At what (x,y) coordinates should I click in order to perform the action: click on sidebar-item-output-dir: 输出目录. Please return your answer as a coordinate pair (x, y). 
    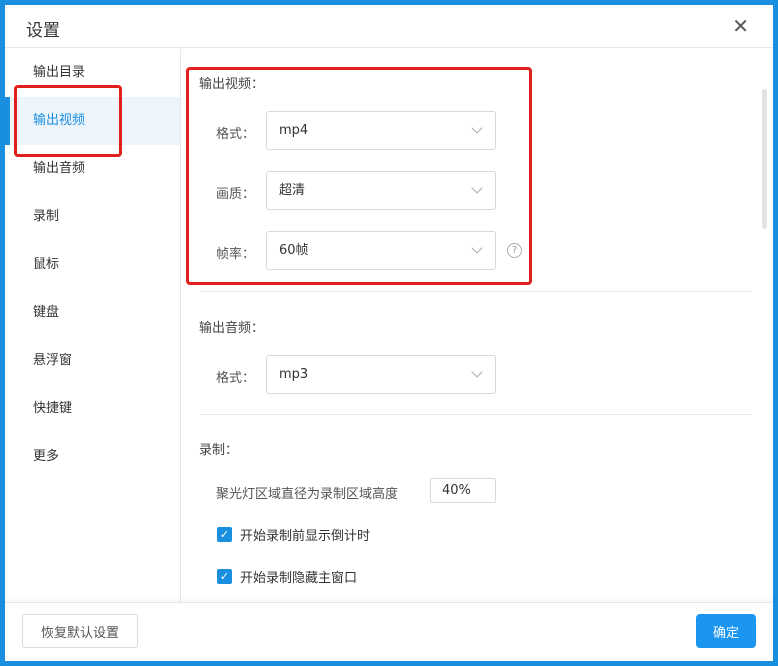
    Looking at the image, I should click on (92, 73).